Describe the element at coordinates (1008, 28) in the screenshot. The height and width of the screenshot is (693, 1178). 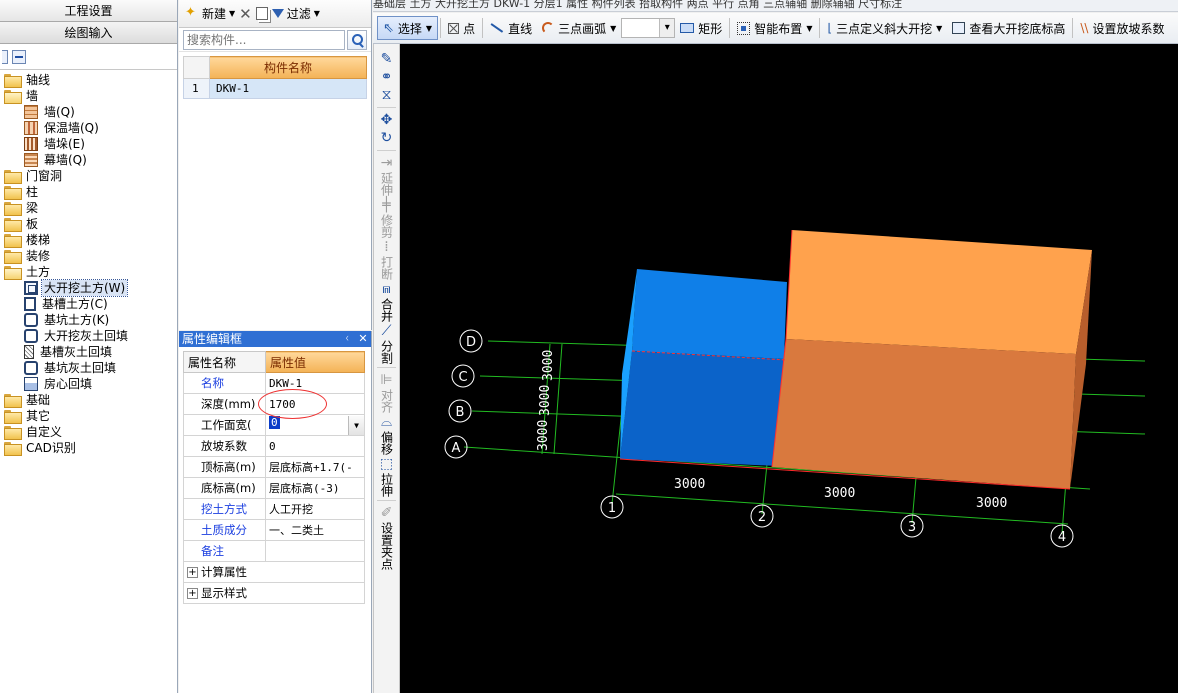
I see `view-bottom-elevation-button: 查看大开挖底标高` at that location.